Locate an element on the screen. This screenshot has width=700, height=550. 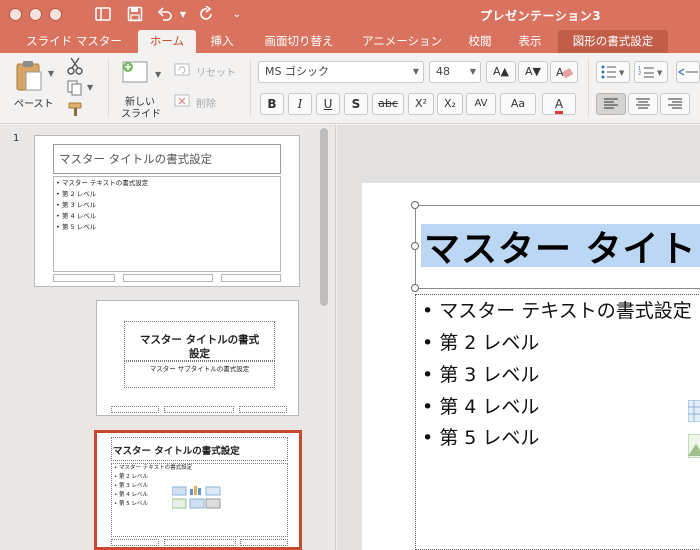
content-placeholder-icons is located at coordinates (197, 500).